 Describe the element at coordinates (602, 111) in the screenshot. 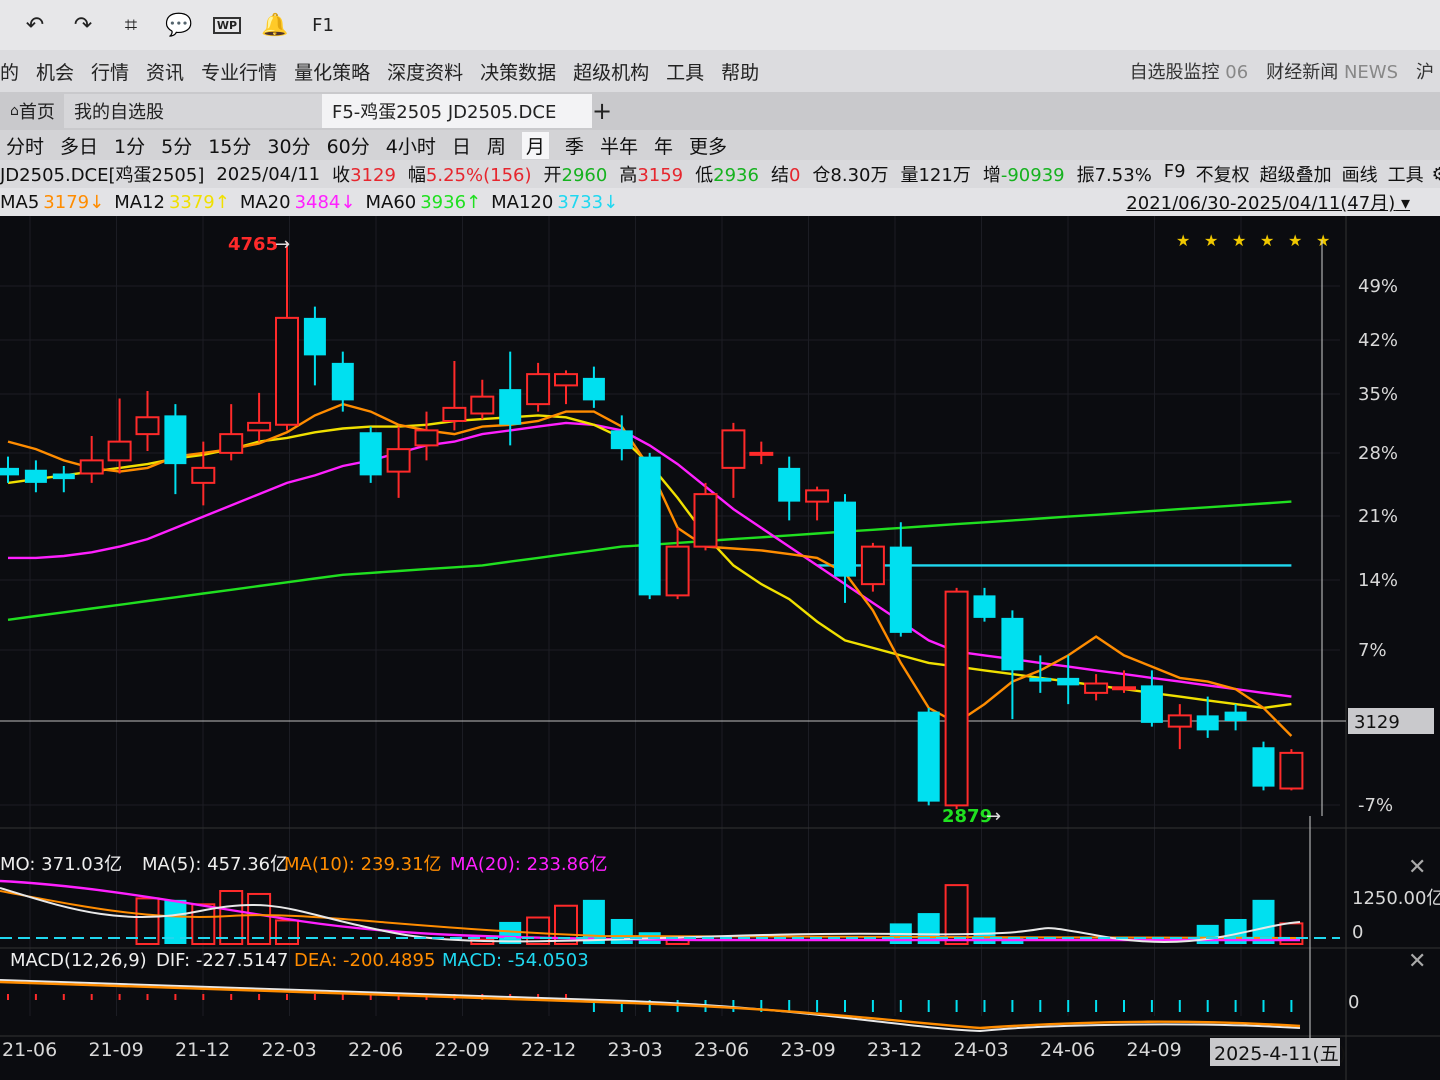

I see `add-tab-button: +` at that location.